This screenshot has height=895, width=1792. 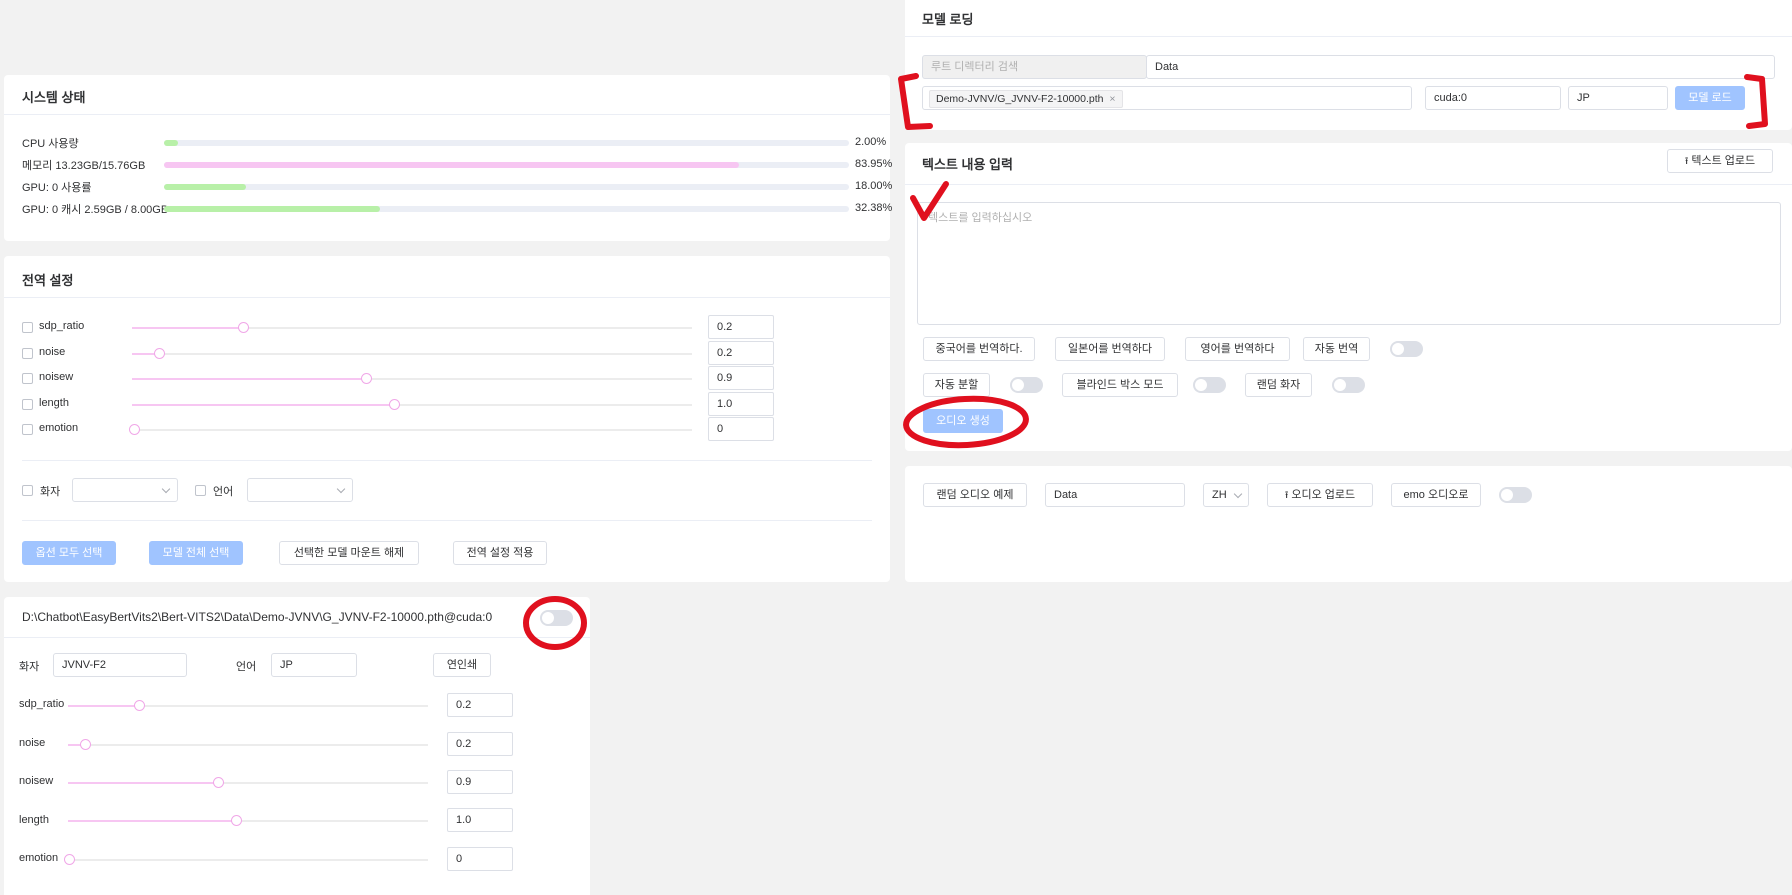 I want to click on system-status-title: 시스템 상태, so click(x=54, y=97).